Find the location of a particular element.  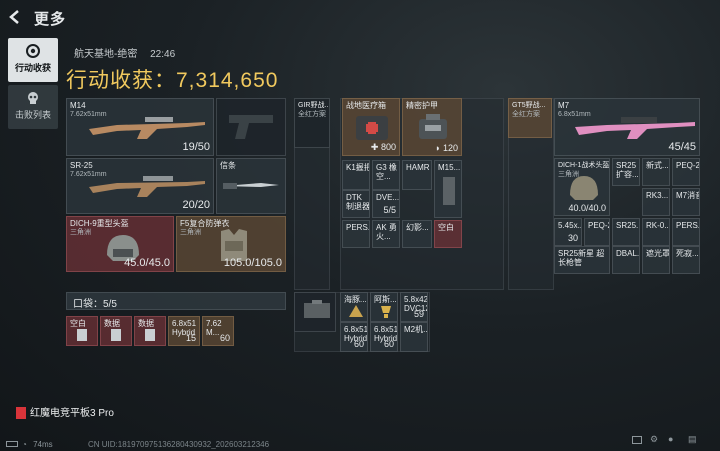

mic-icon: ● is located at coordinates (670, 439).